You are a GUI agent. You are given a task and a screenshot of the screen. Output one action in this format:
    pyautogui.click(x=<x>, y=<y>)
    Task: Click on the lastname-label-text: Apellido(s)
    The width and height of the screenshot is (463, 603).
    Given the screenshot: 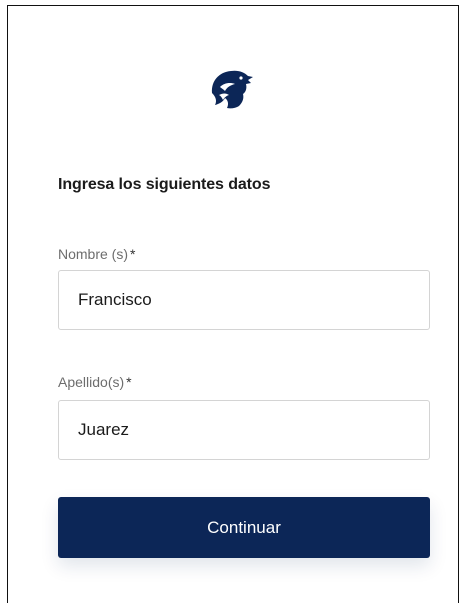 What is the action you would take?
    pyautogui.click(x=91, y=382)
    